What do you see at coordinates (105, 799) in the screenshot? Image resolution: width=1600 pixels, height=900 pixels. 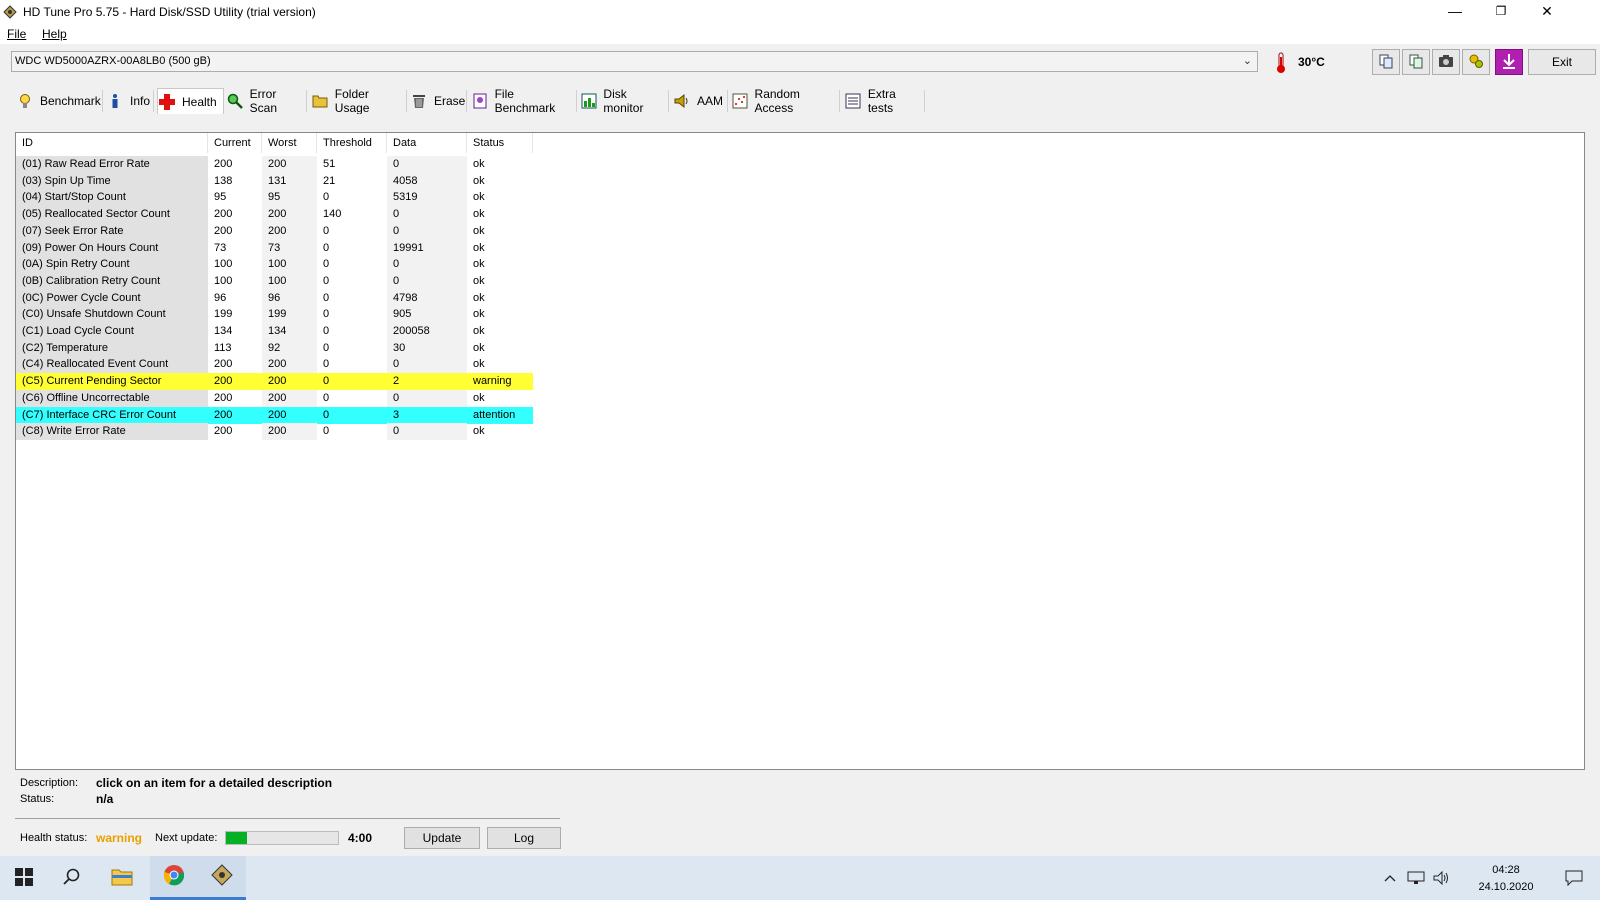 I see `status-text: n/a` at bounding box center [105, 799].